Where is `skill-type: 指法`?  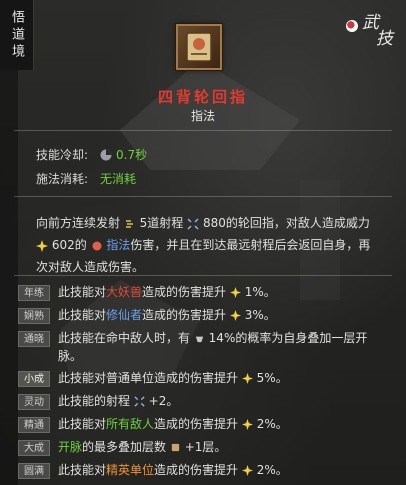
skill-type: 指法 is located at coordinates (202, 116).